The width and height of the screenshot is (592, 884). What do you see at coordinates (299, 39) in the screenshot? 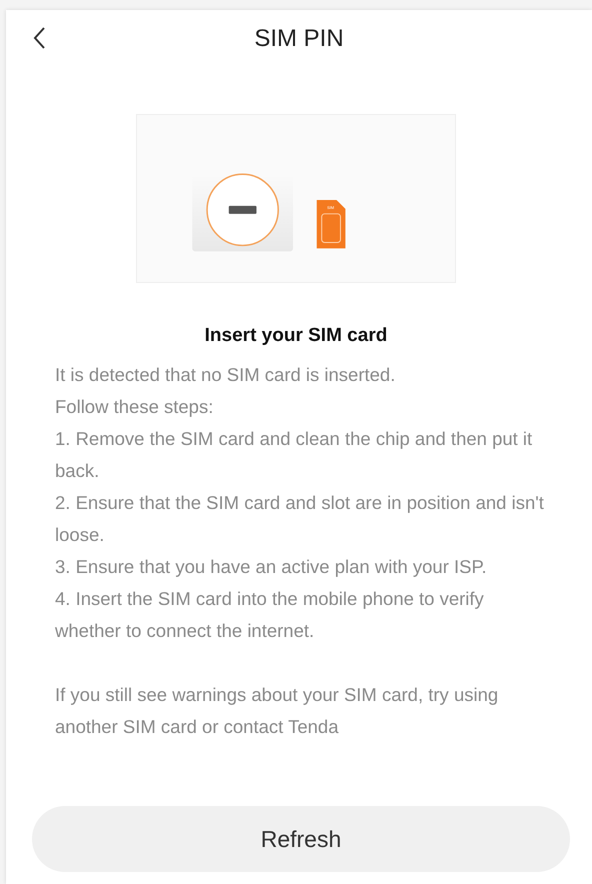
I see `page-title: SIM PIN` at bounding box center [299, 39].